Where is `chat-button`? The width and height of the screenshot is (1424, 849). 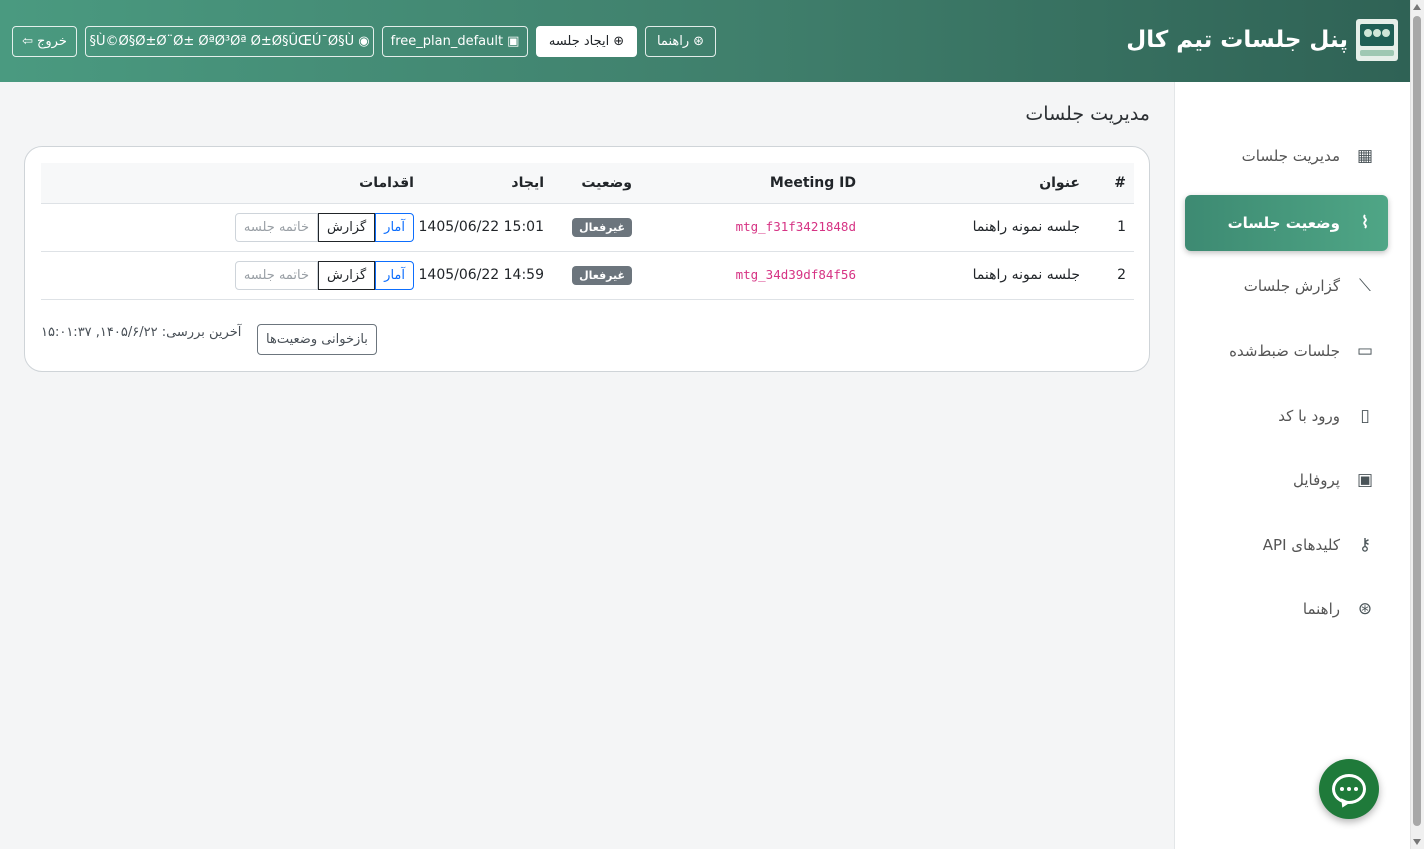 chat-button is located at coordinates (1349, 789).